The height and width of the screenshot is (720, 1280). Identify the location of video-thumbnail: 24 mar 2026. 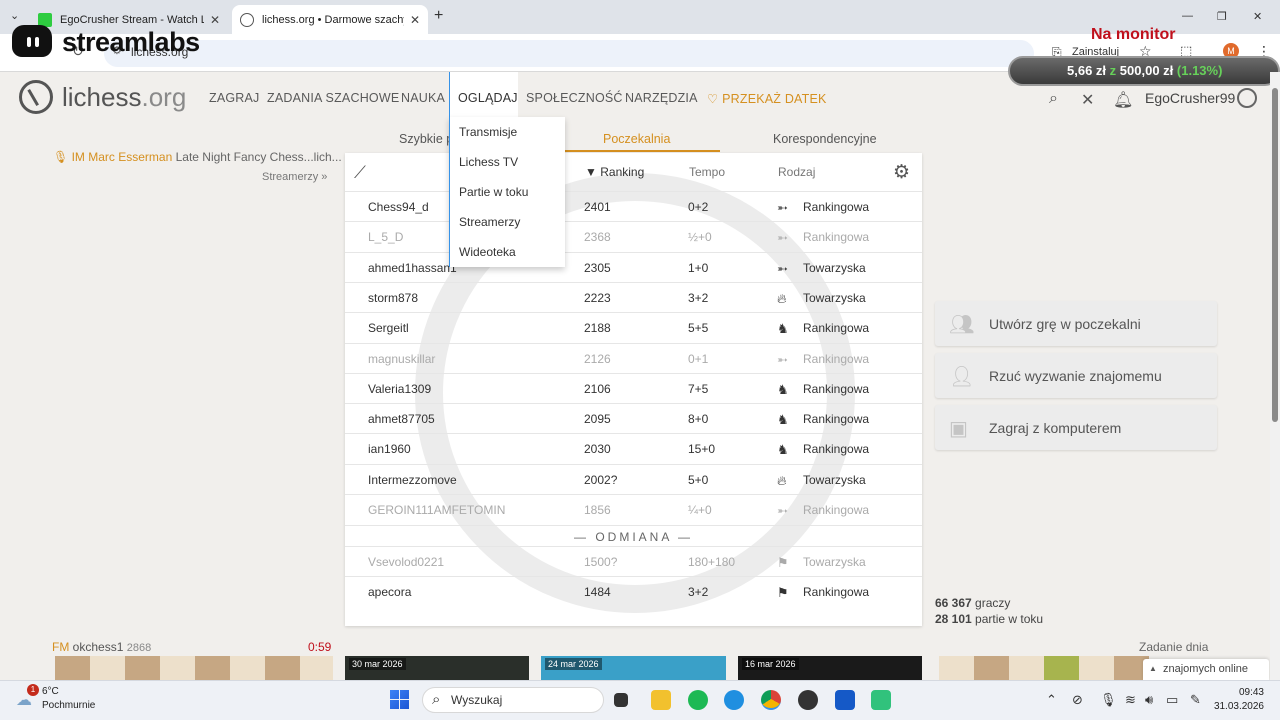
(633, 668).